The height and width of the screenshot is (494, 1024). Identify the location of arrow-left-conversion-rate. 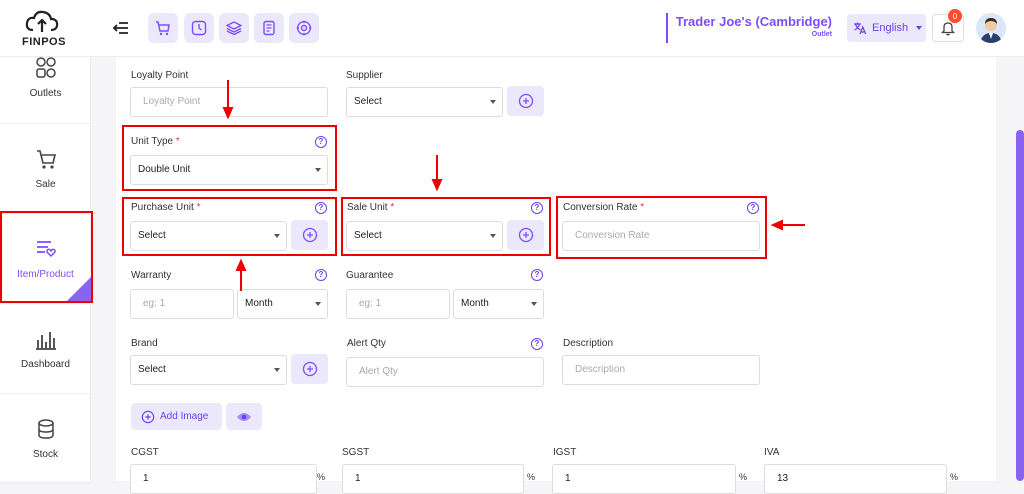
(787, 225).